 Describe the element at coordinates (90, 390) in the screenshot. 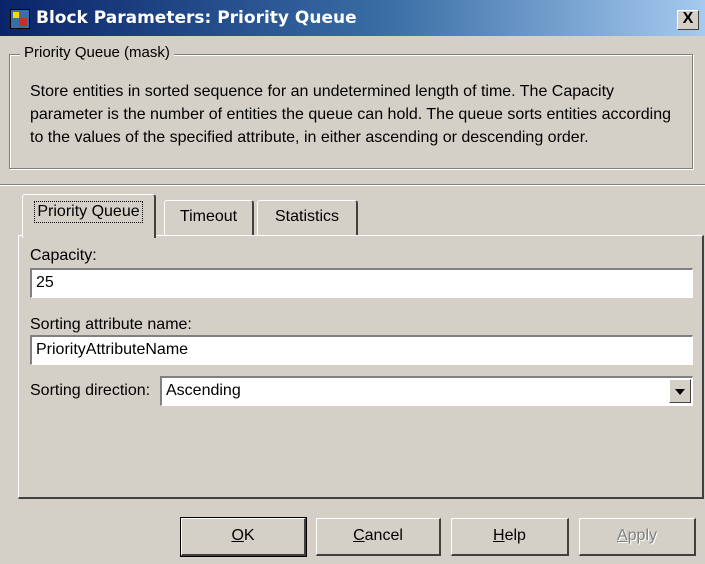

I see `sorting-direction-label: Sorting direction:` at that location.